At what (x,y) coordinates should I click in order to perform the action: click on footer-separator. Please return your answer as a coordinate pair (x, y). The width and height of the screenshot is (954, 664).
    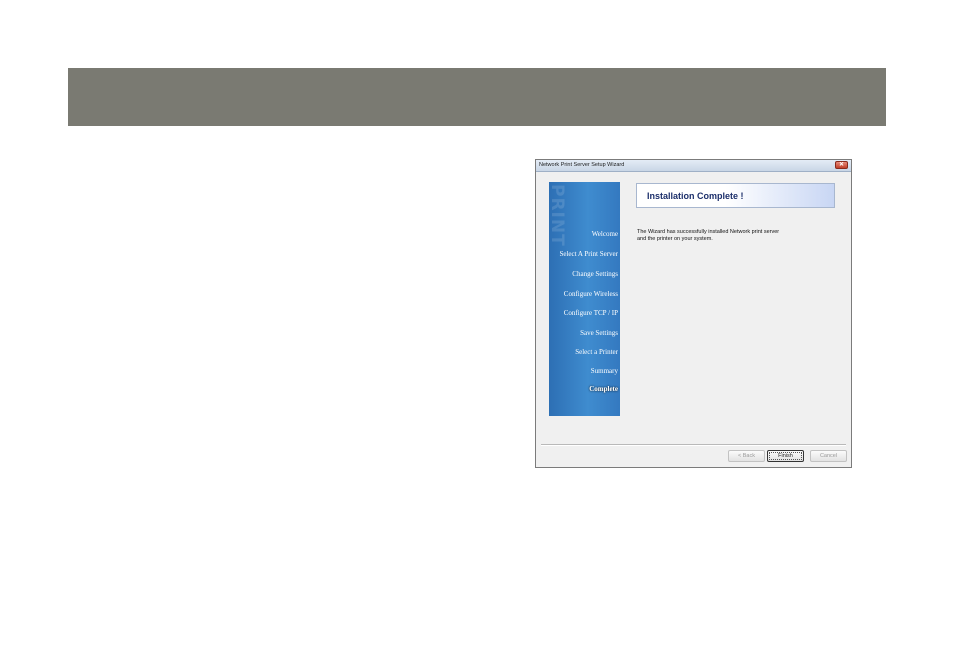
    Looking at the image, I should click on (693, 445).